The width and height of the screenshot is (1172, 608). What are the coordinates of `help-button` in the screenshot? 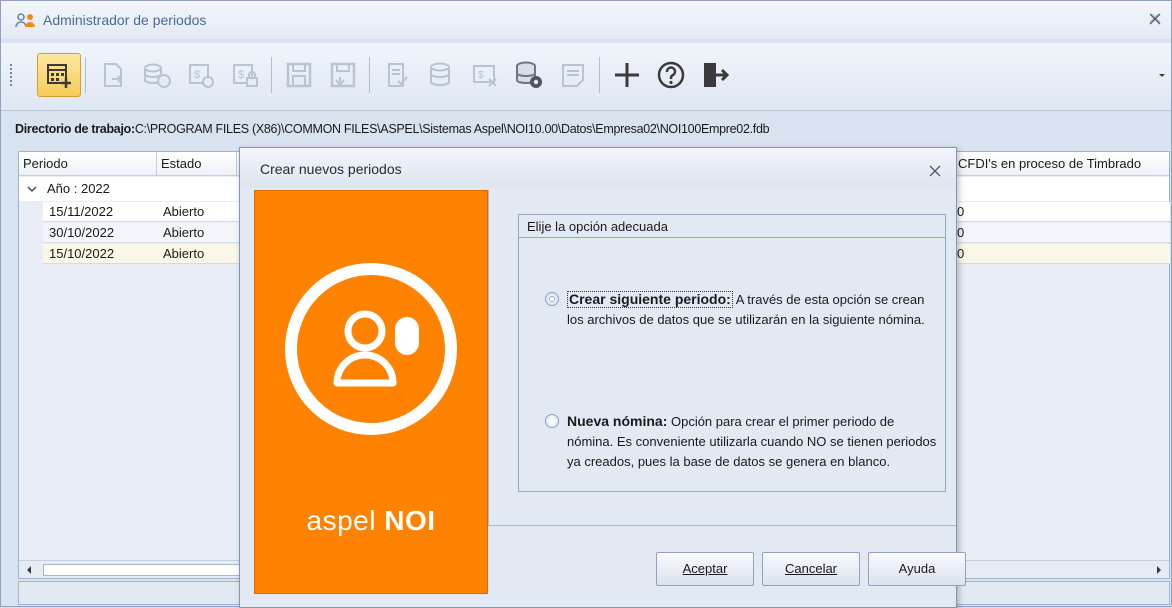 It's located at (671, 75).